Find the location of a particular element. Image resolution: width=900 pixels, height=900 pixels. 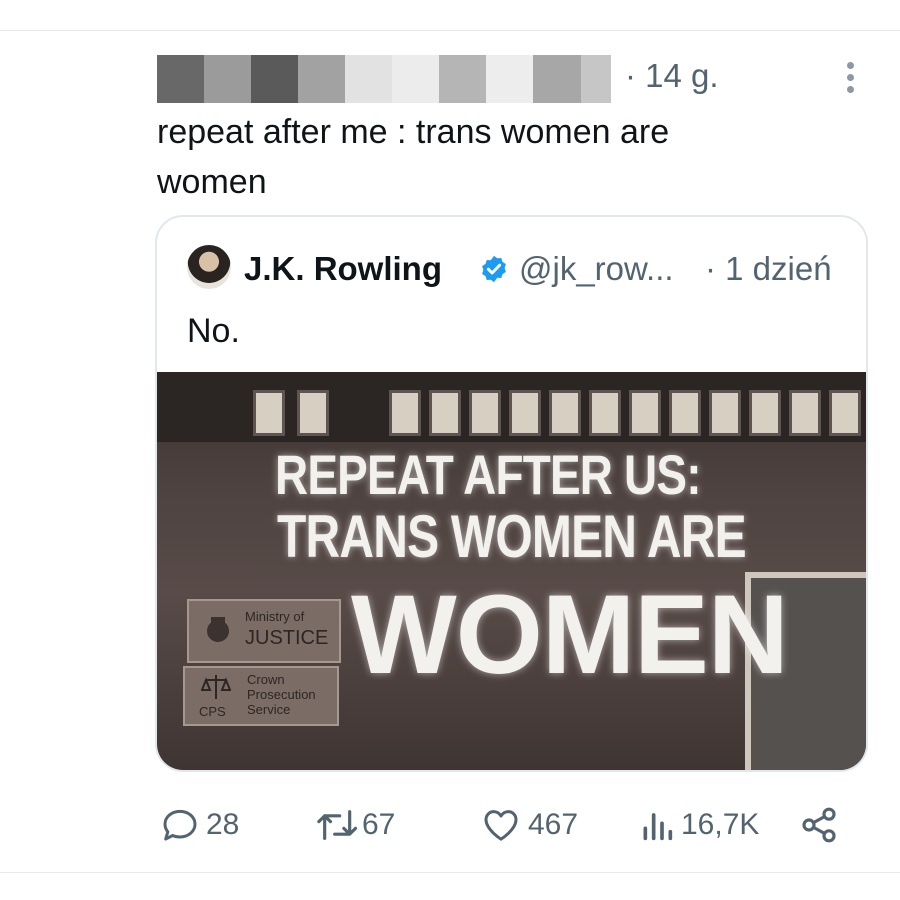

plaque-ministry-of: Ministry of is located at coordinates (275, 616).